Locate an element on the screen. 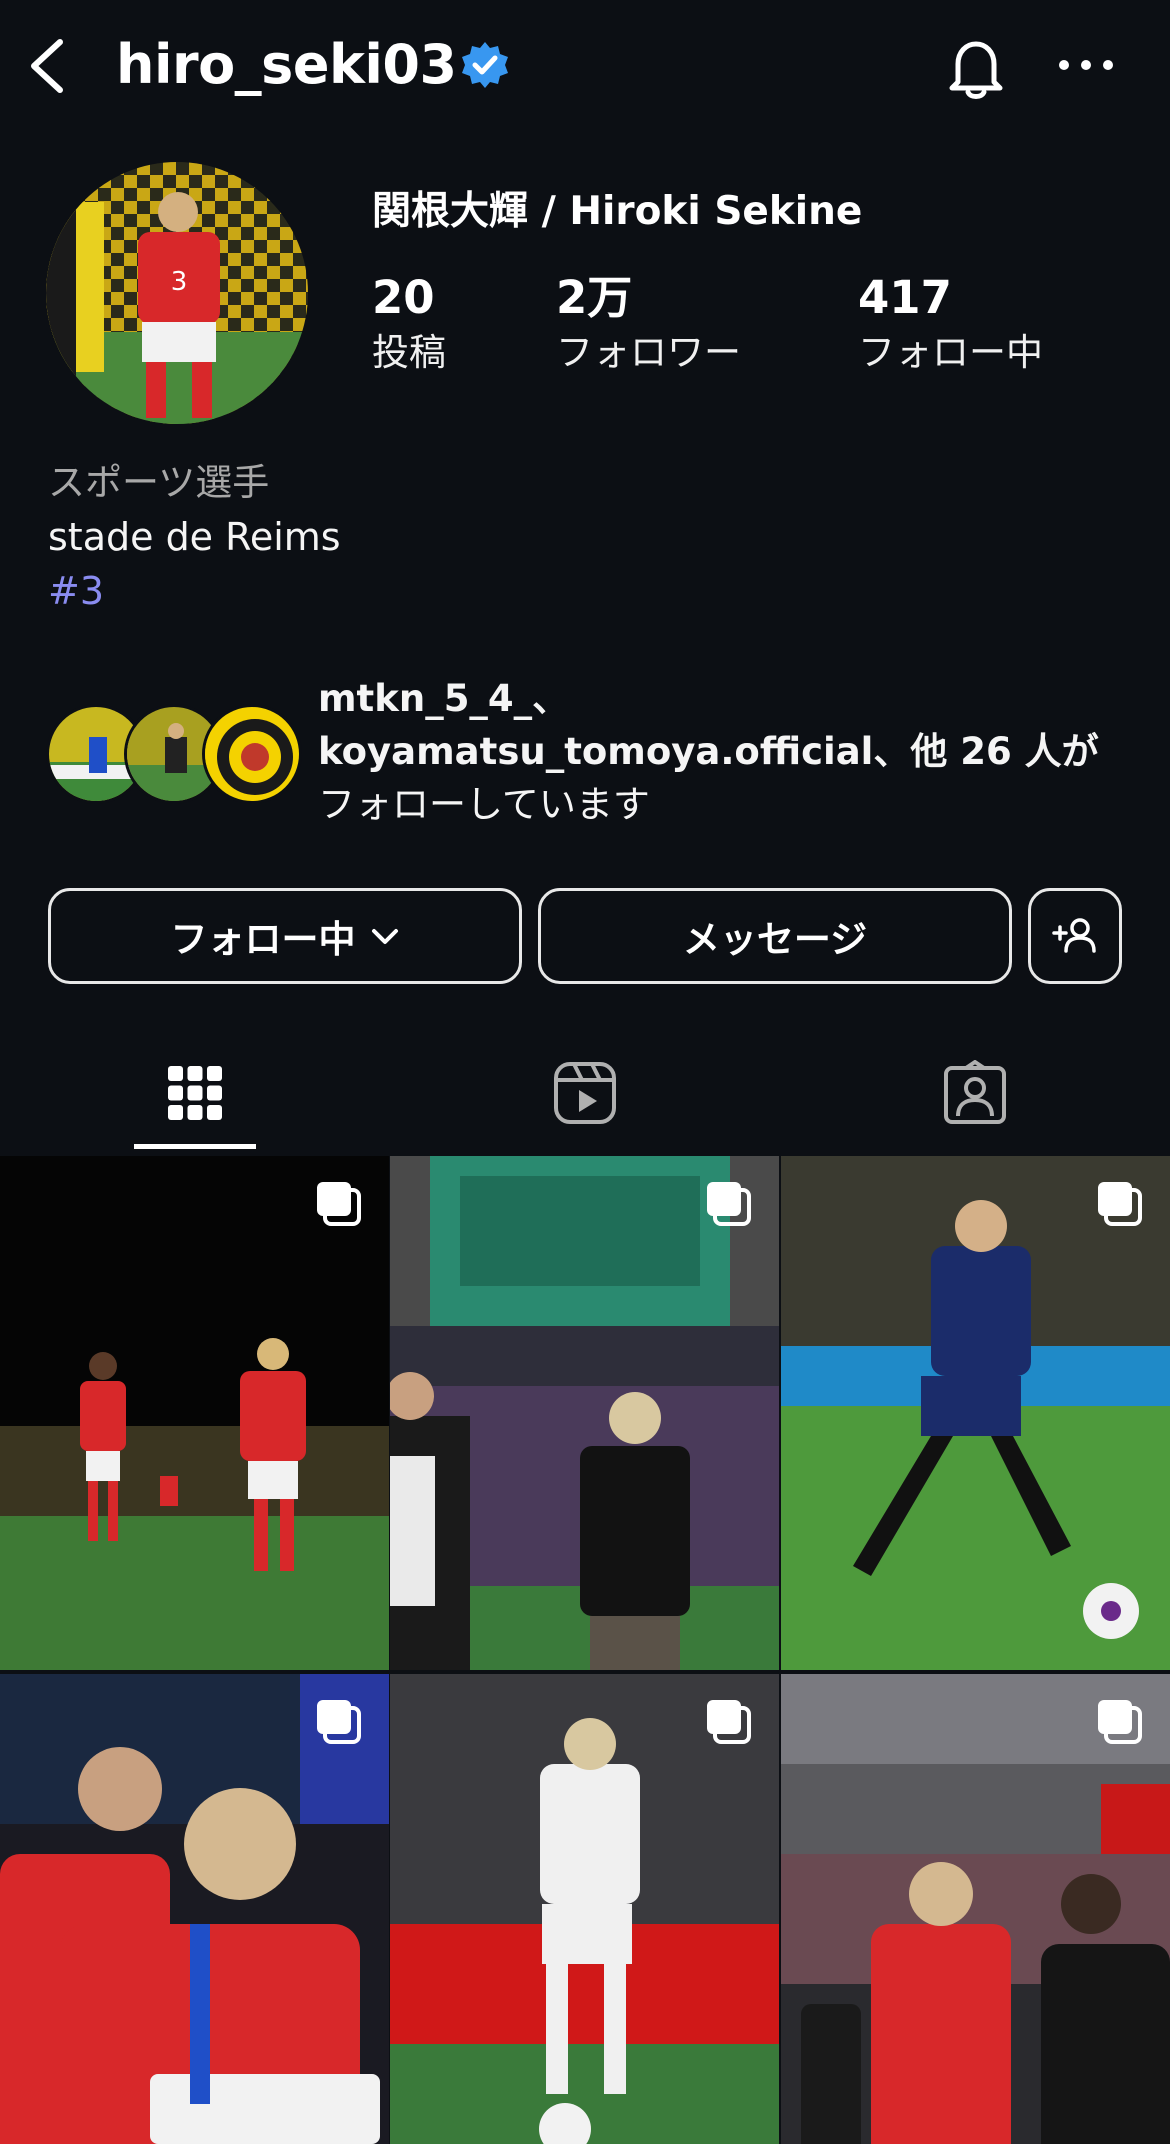 This screenshot has width=1170, height=2144. bio-category: スポーツ選手 is located at coordinates (159, 482).